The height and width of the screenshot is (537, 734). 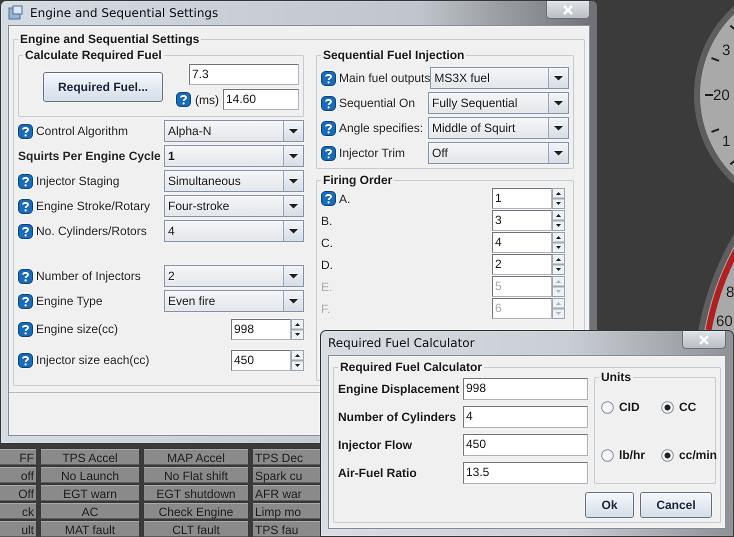 What do you see at coordinates (724, 321) in the screenshot?
I see `gauge-label: 60` at bounding box center [724, 321].